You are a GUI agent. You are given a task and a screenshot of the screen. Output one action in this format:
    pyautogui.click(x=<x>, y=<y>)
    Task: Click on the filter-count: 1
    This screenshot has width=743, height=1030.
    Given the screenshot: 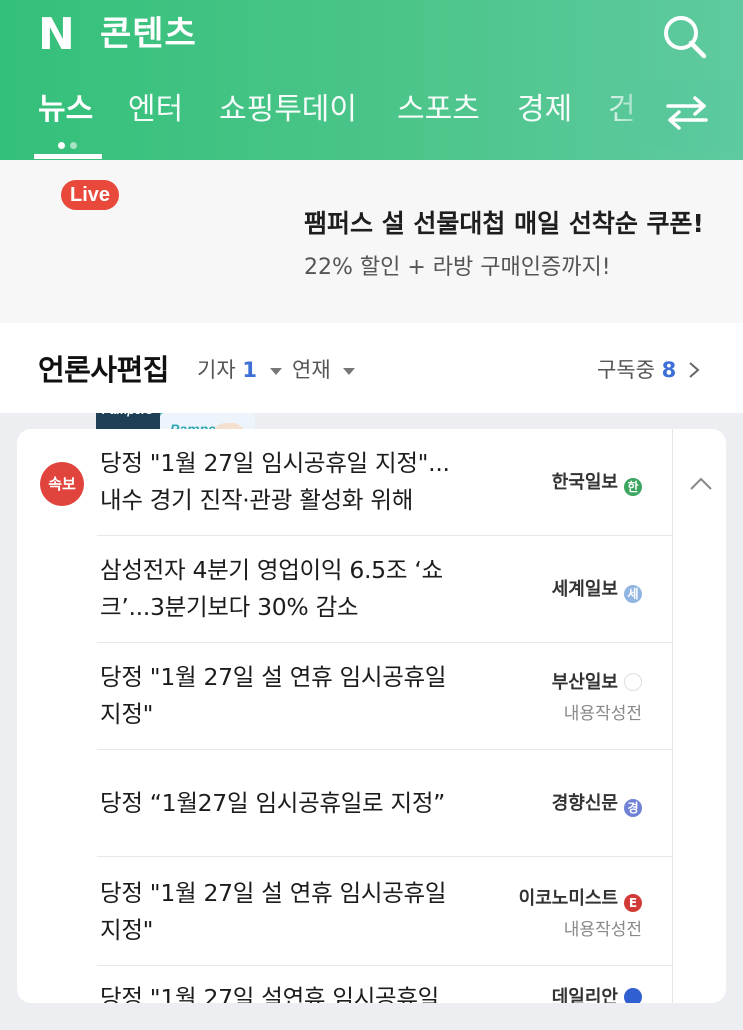 What is the action you would take?
    pyautogui.click(x=249, y=370)
    